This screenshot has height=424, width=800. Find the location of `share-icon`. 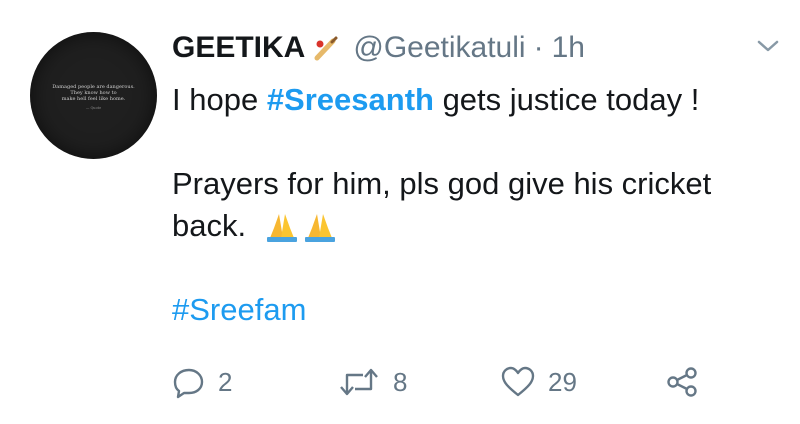

share-icon is located at coordinates (682, 382).